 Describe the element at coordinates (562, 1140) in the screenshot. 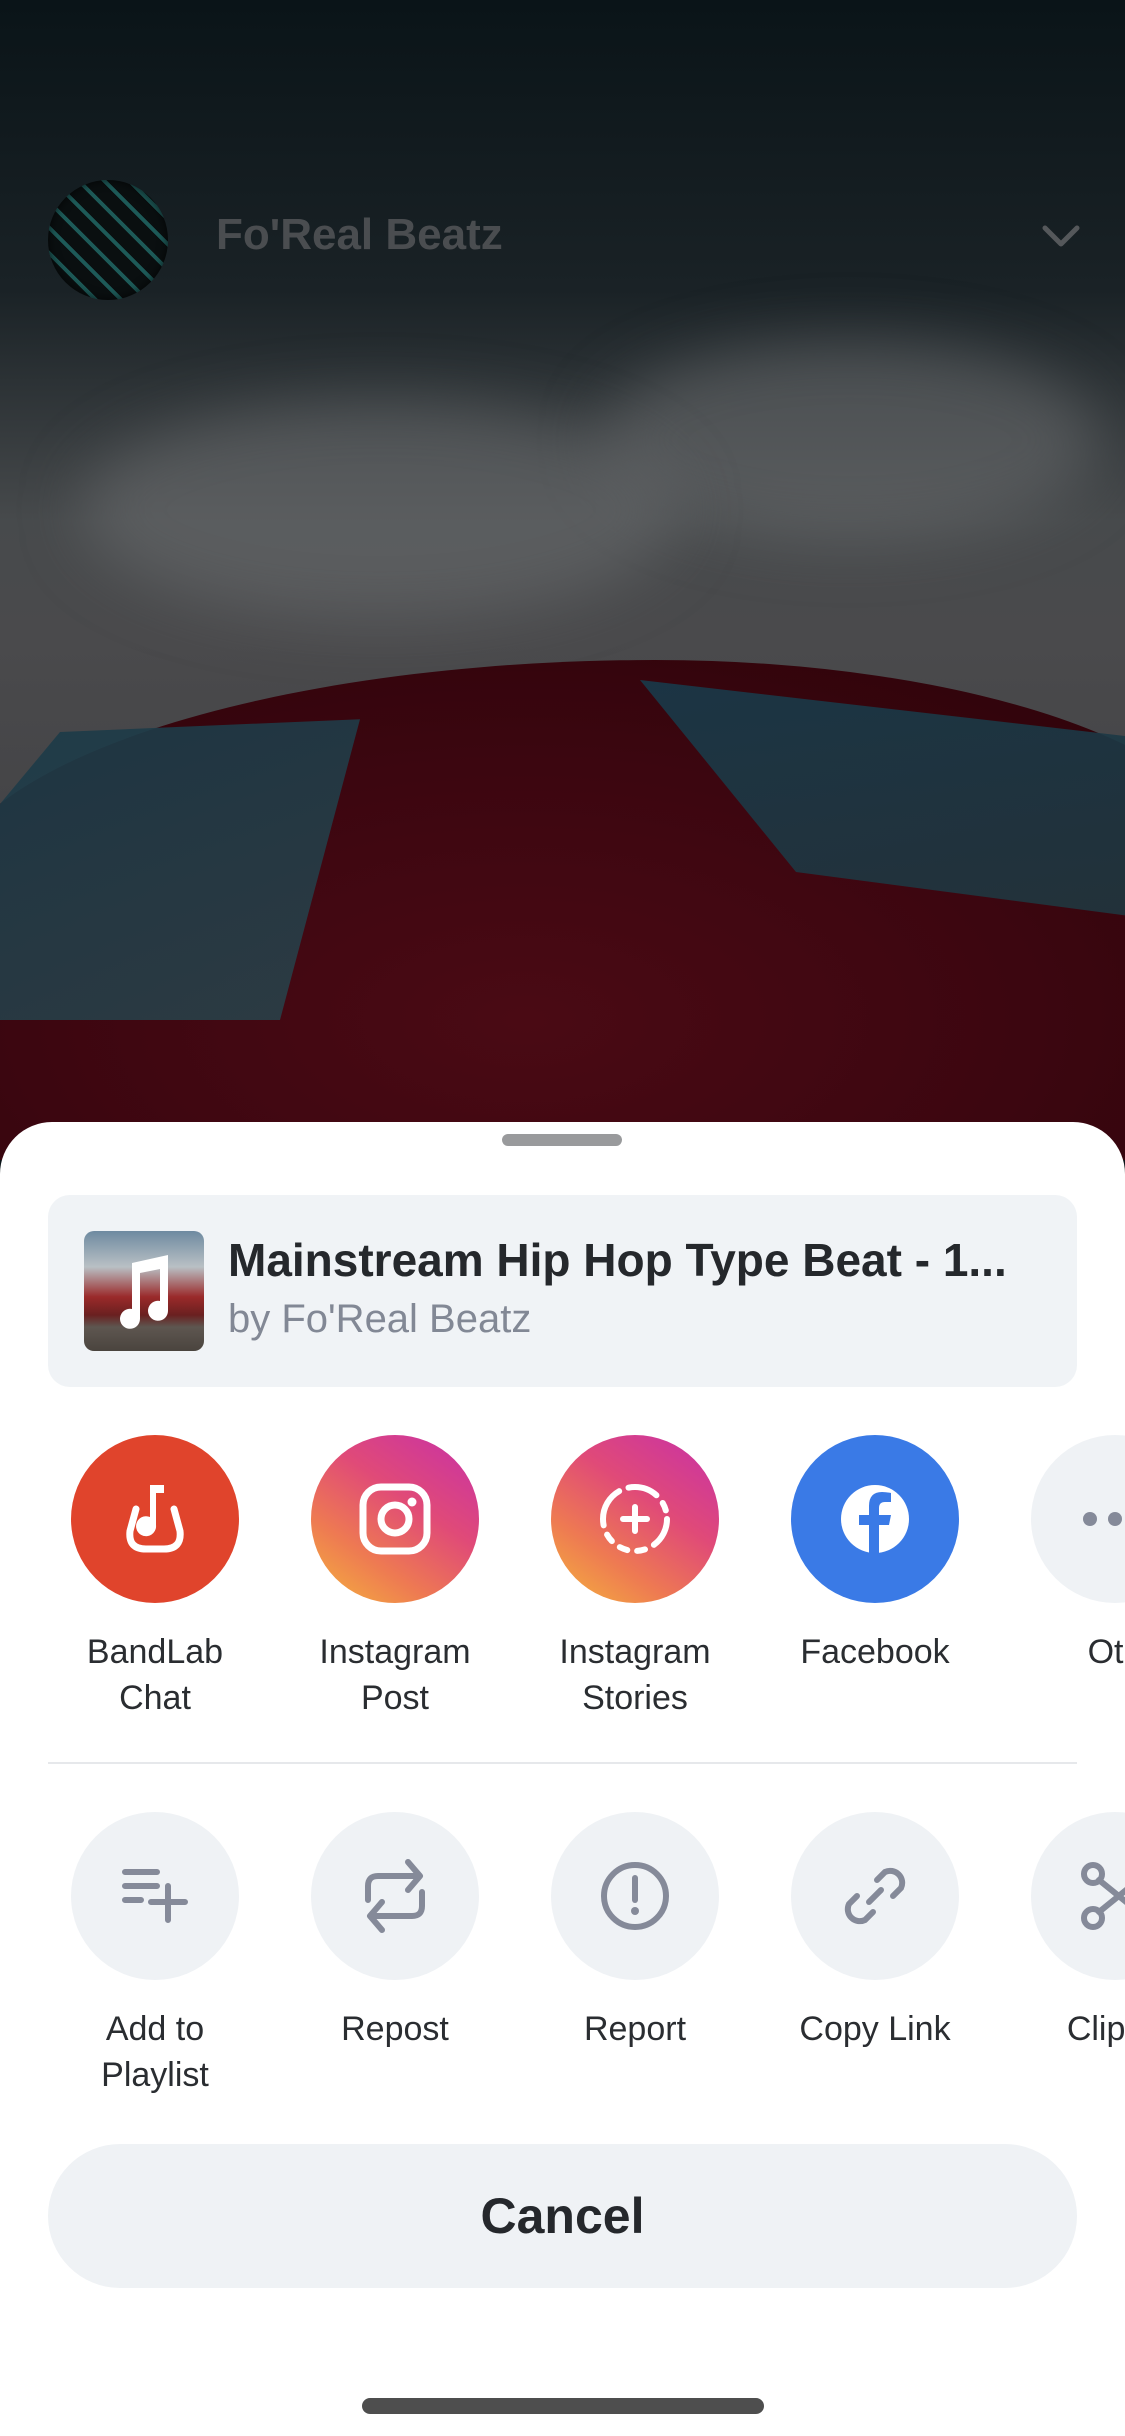

I see `sheet-grabber` at that location.